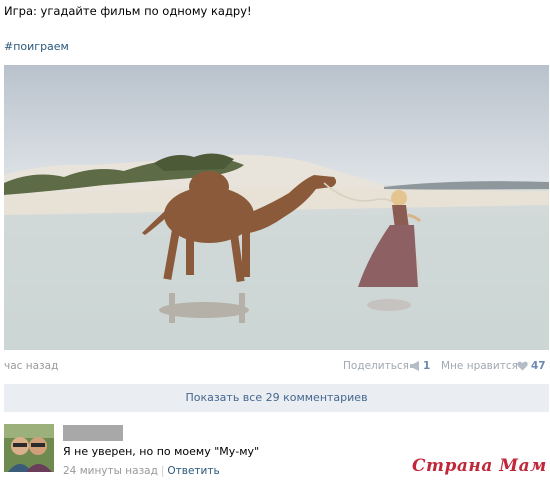 The width and height of the screenshot is (550, 484). Describe the element at coordinates (479, 366) in the screenshot. I see `like-button: Мне нравится` at that location.